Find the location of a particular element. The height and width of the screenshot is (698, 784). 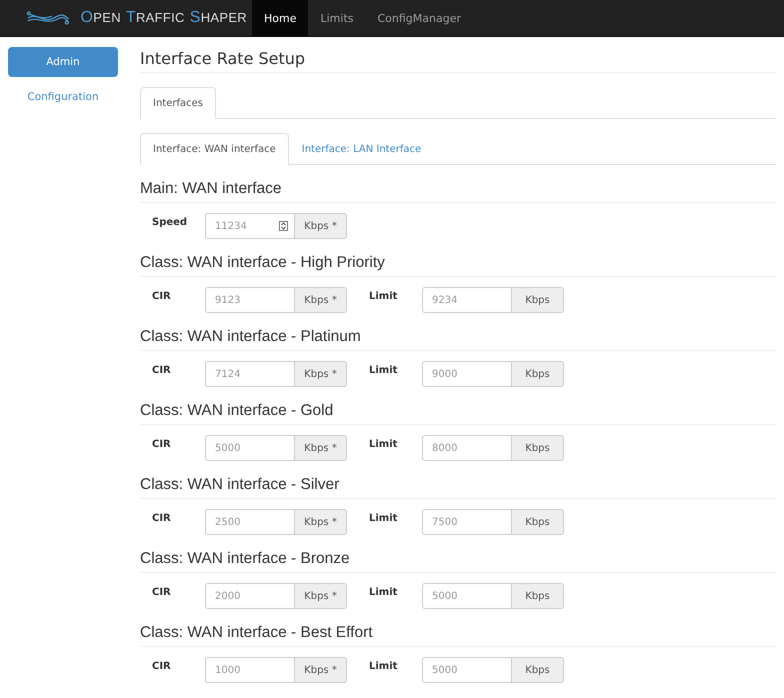

spinner-icon is located at coordinates (283, 226).